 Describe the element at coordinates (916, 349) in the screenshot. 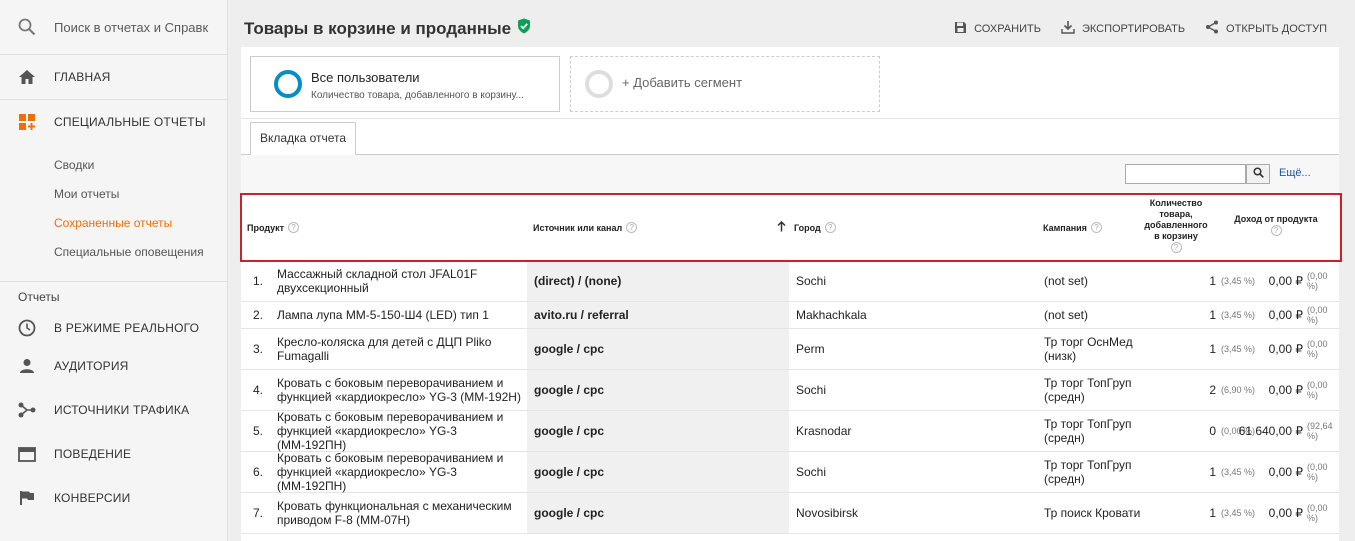

I see `city-cell: Perm` at that location.